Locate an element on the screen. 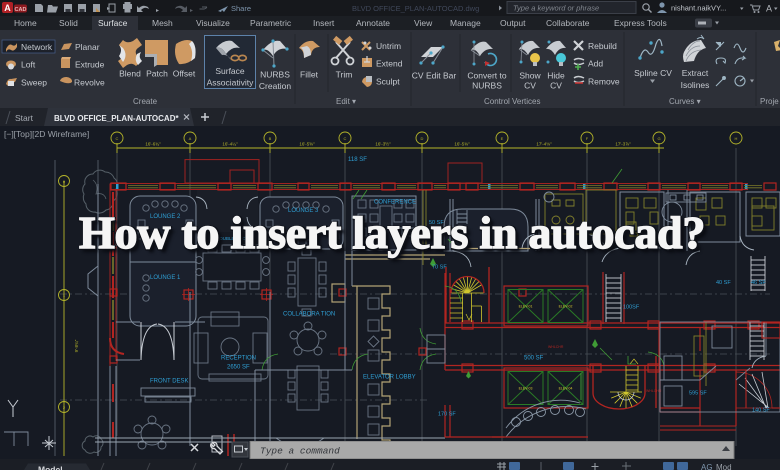 This screenshot has width=780, height=470. svg-text: ELEV-04 is located at coordinates (566, 389).